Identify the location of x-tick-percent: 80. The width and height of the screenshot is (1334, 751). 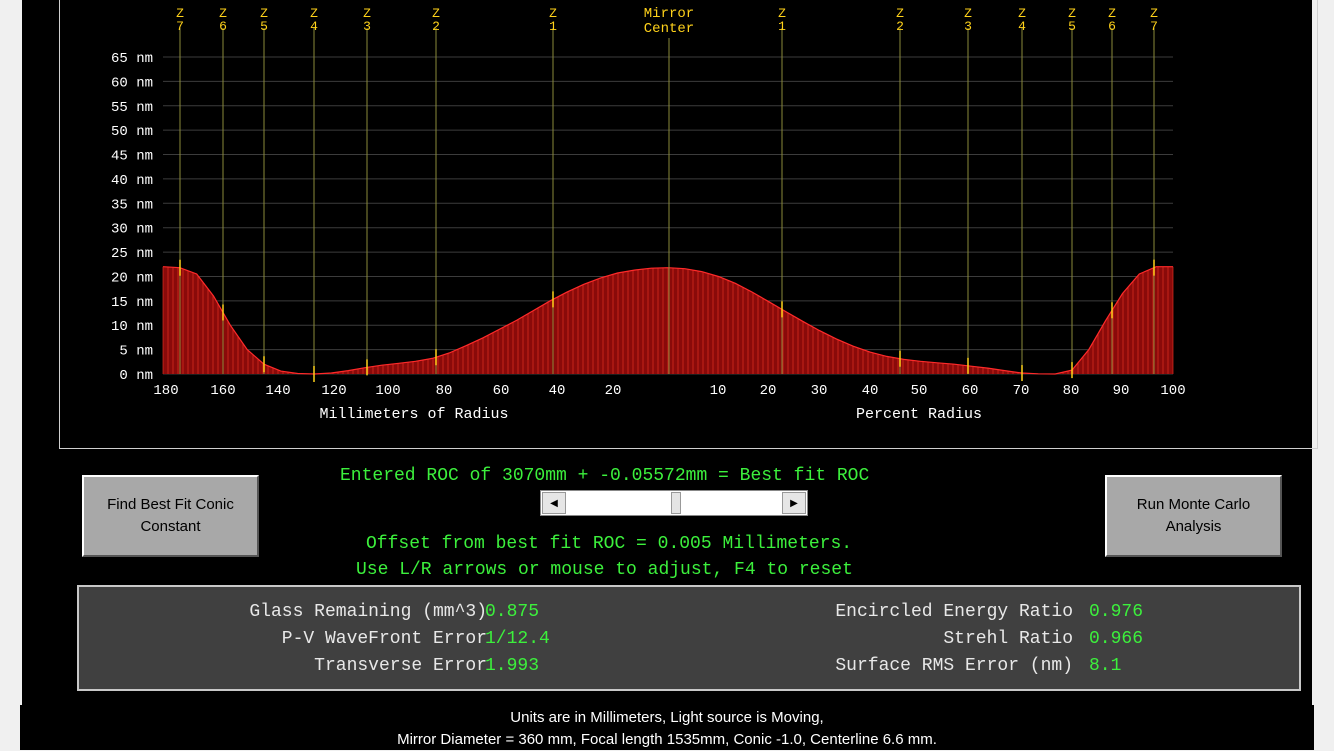
(1071, 391).